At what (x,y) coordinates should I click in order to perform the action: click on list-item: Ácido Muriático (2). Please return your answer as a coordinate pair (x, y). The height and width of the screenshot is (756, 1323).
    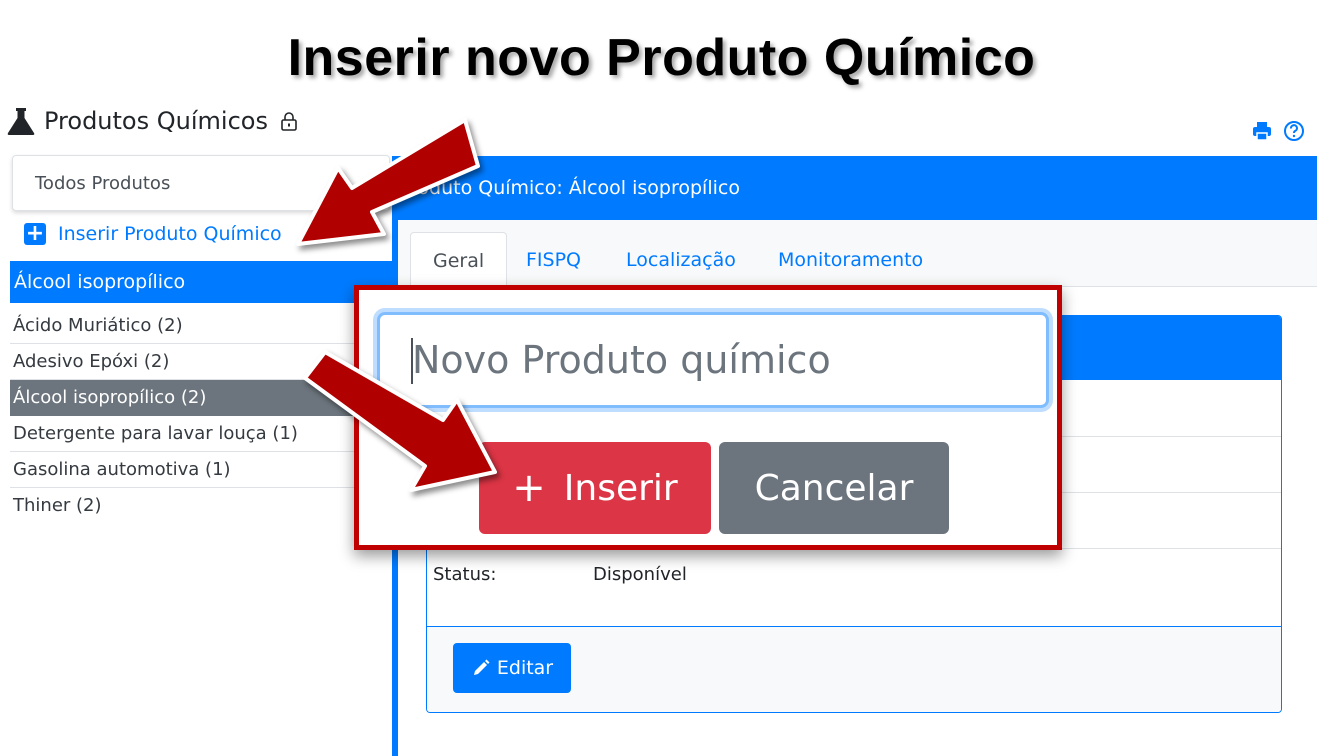
    Looking at the image, I should click on (201, 326).